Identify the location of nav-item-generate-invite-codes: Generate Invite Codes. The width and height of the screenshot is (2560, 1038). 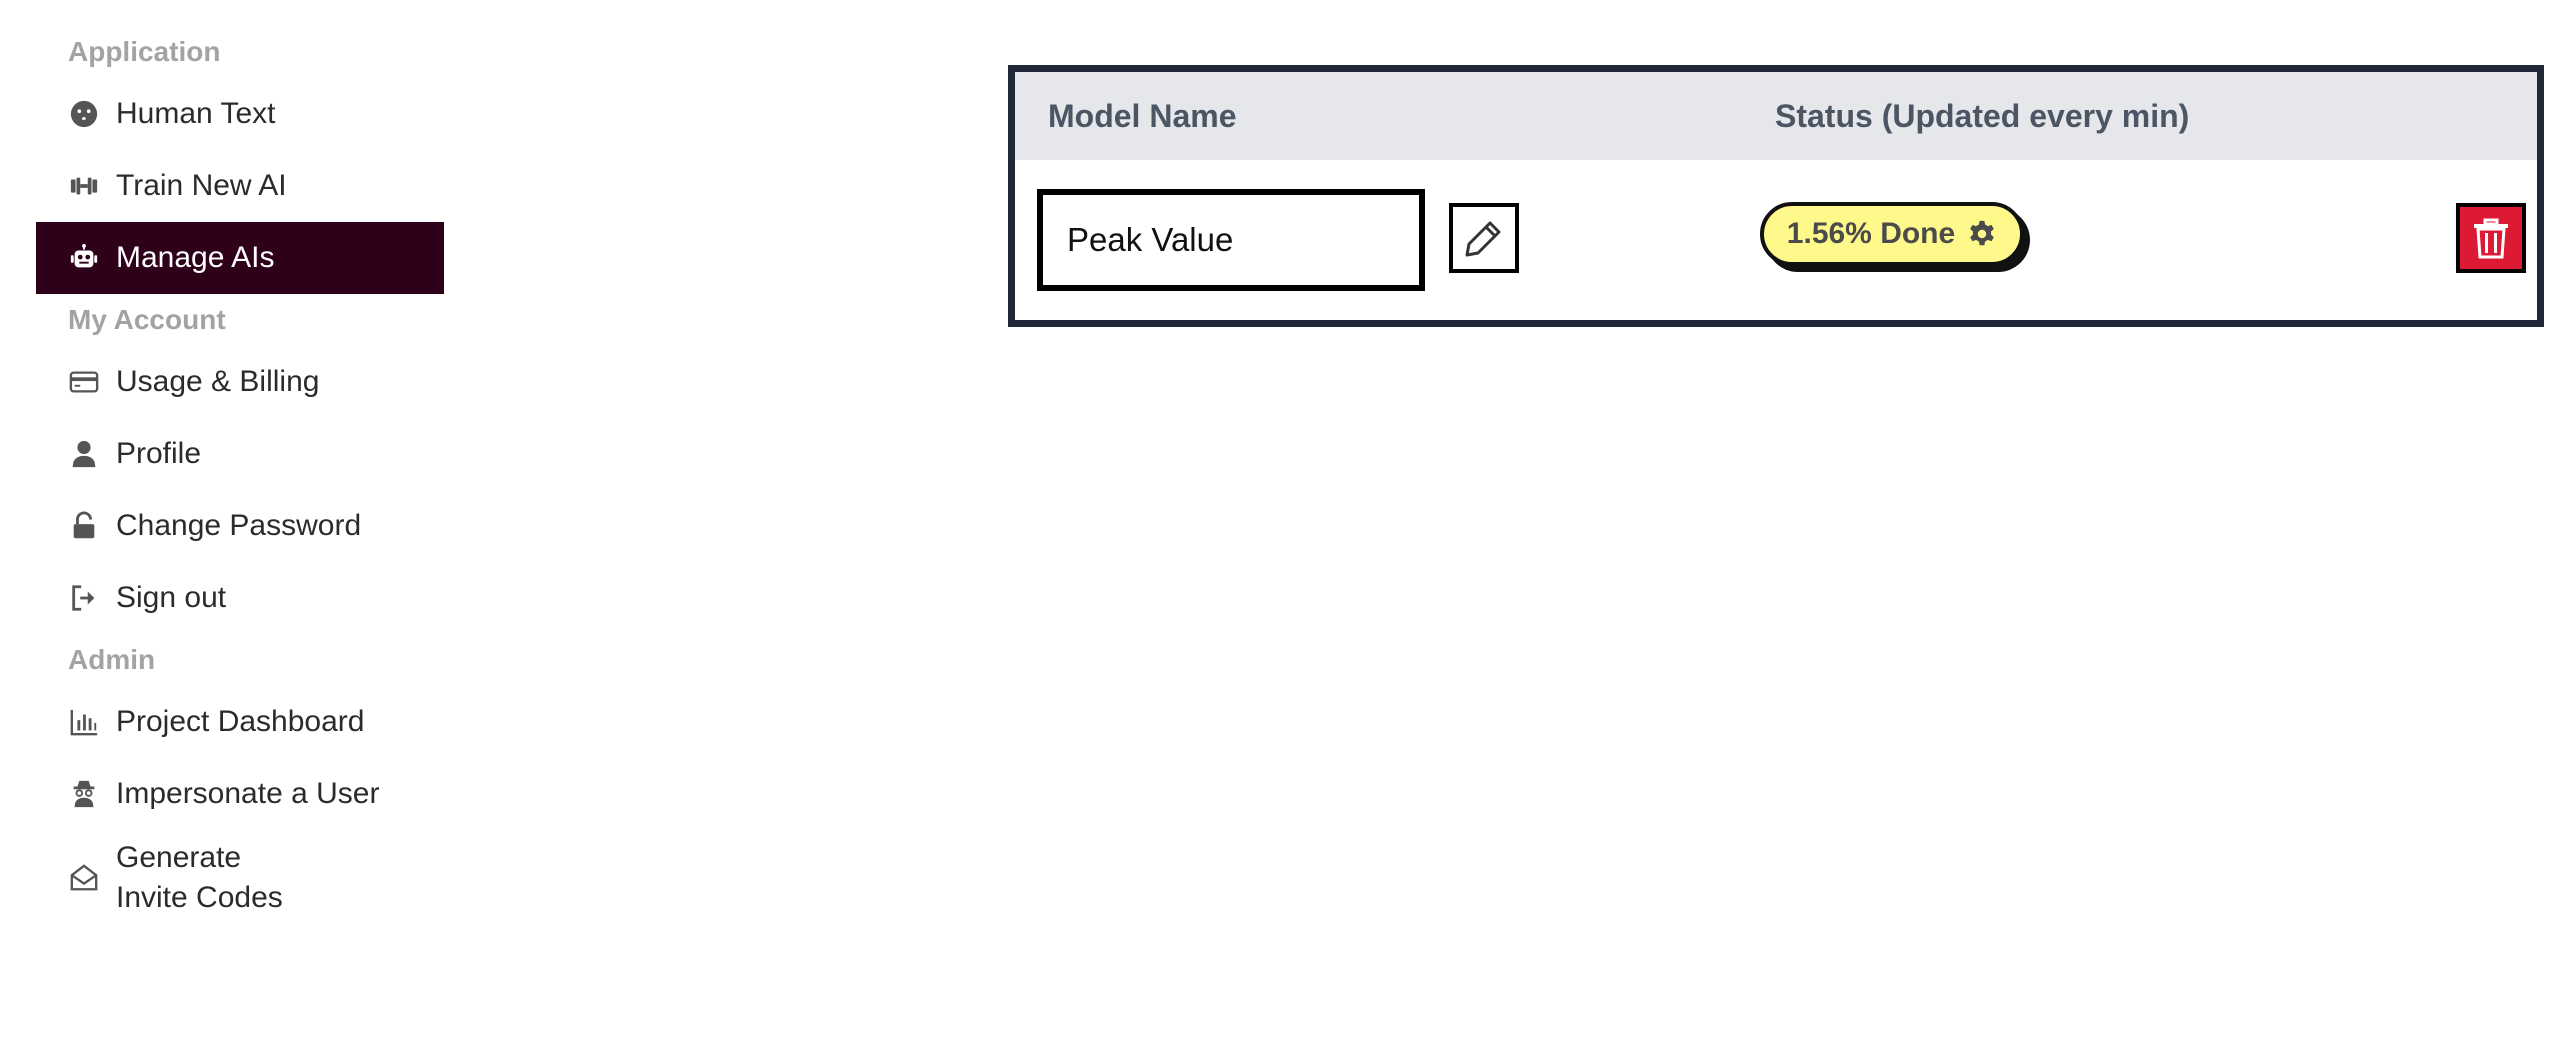
(240, 878).